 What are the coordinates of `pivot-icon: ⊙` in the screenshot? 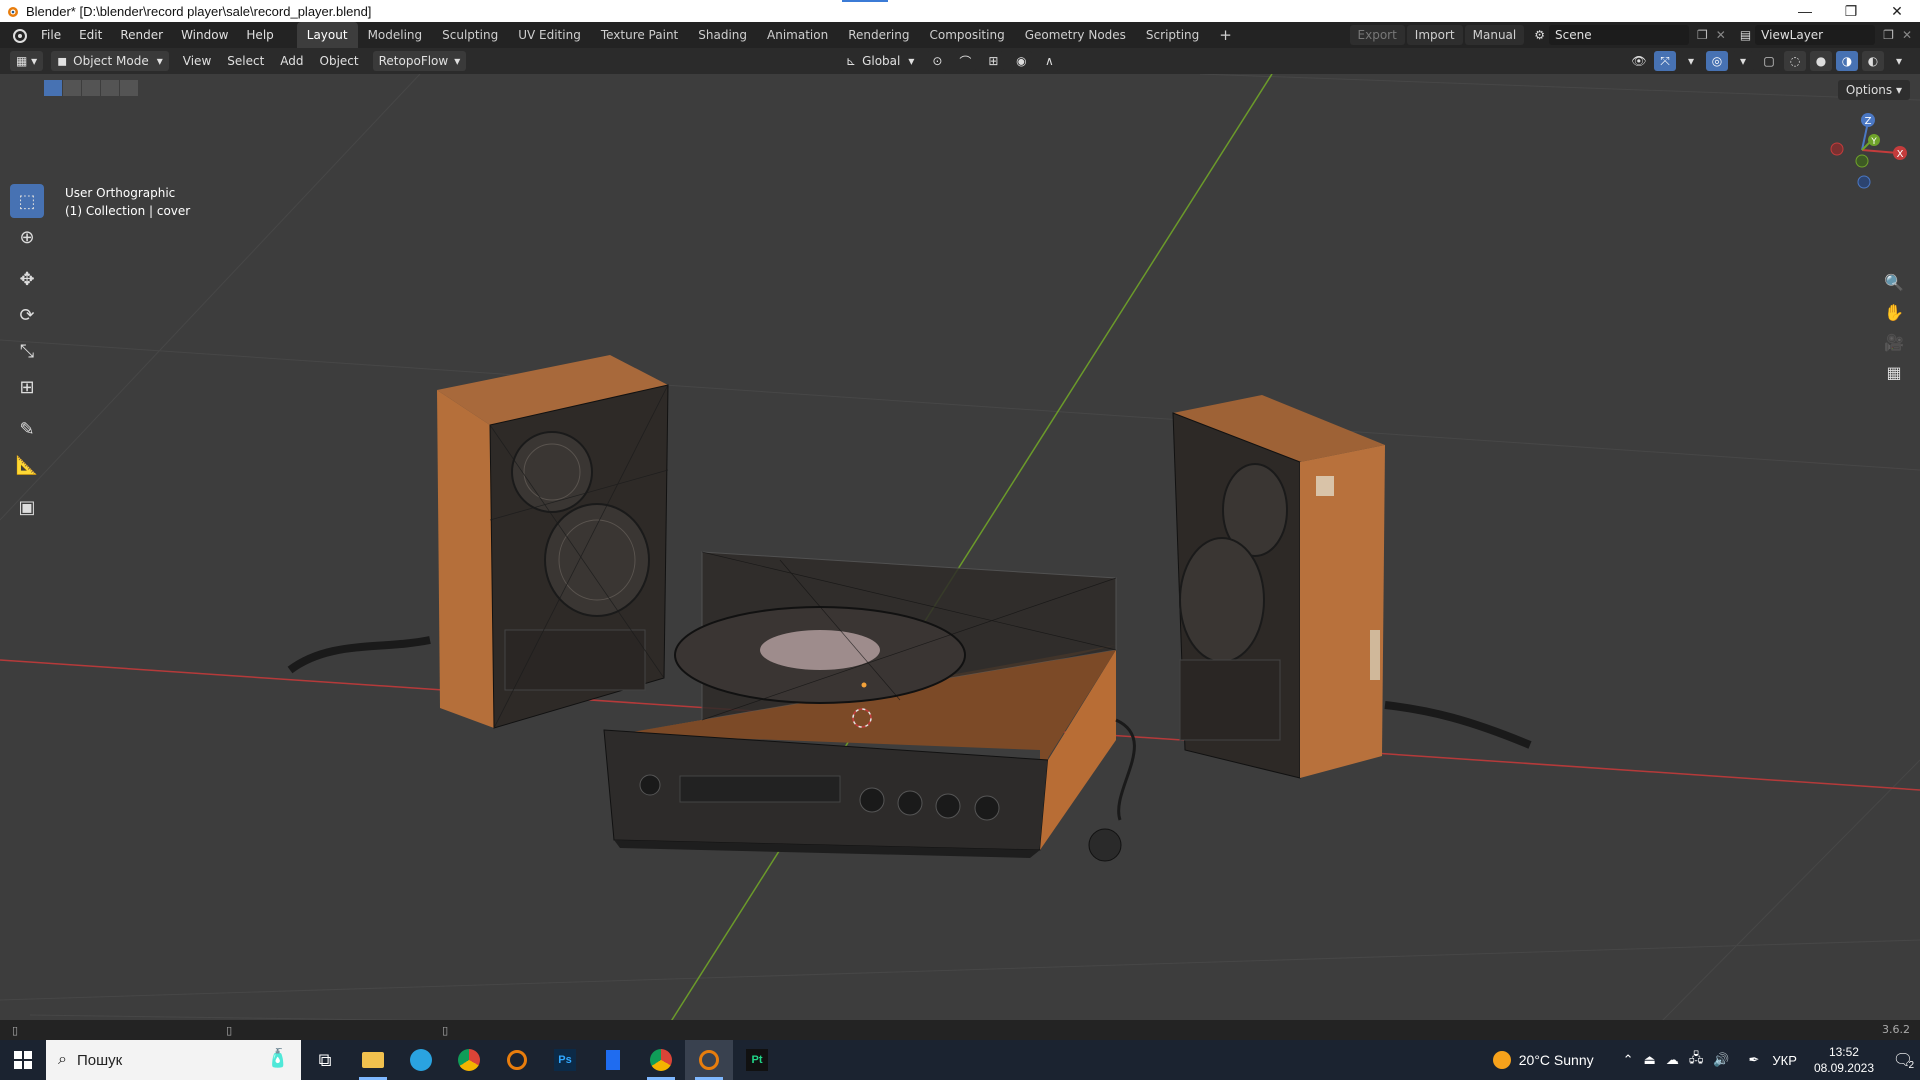 It's located at (937, 61).